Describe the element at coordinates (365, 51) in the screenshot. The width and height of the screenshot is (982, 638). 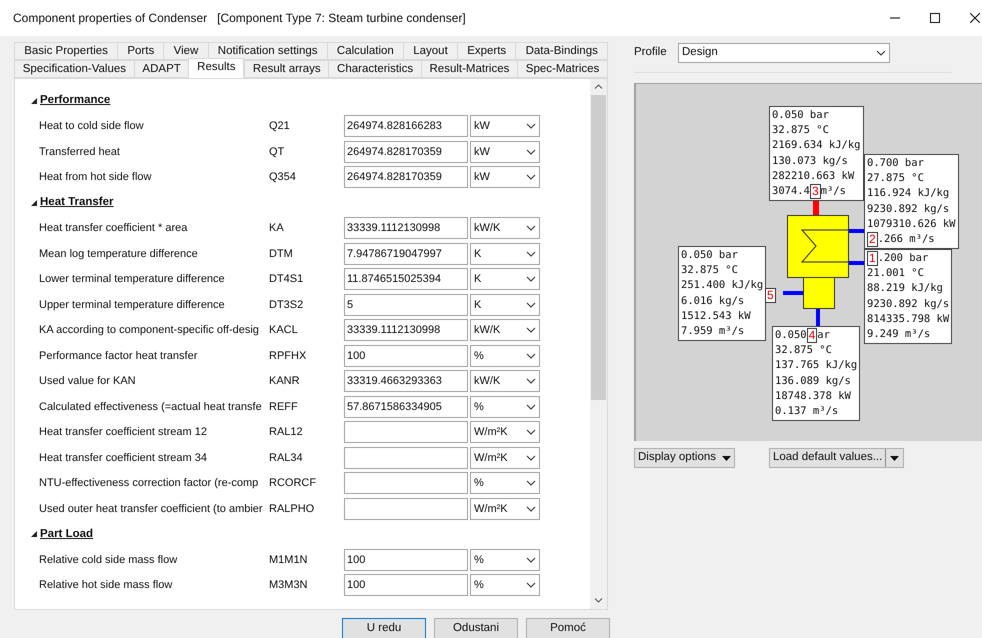
I see `tab: Calculation` at that location.